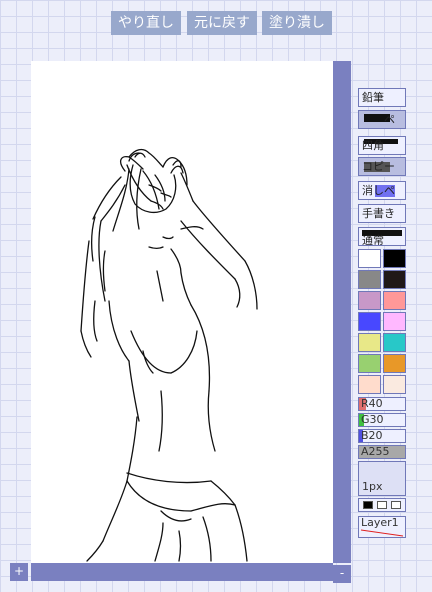  Describe the element at coordinates (373, 145) in the screenshot. I see `tool-rectangle-label: 四角` at that location.